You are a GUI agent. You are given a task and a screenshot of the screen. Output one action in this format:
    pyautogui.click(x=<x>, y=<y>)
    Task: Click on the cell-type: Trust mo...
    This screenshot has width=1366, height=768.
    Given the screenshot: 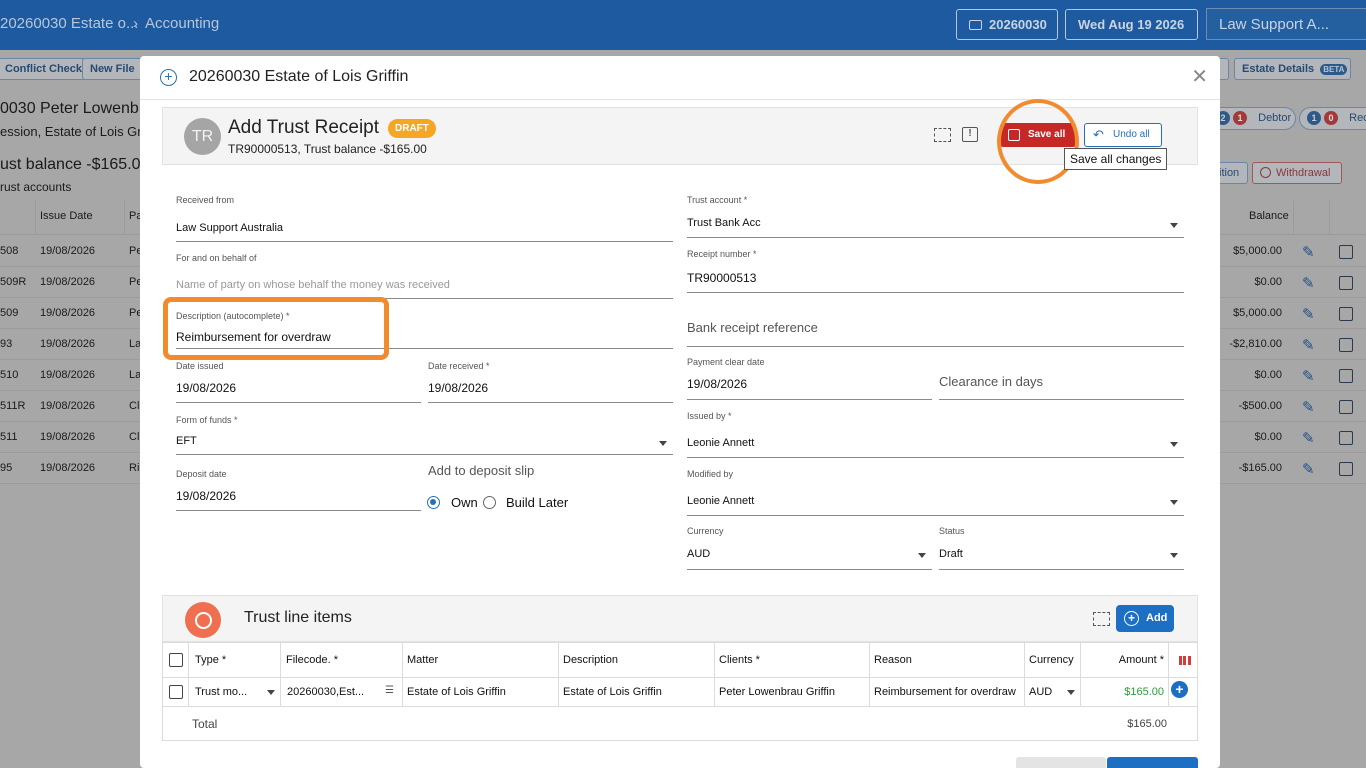 What is the action you would take?
    pyautogui.click(x=235, y=692)
    